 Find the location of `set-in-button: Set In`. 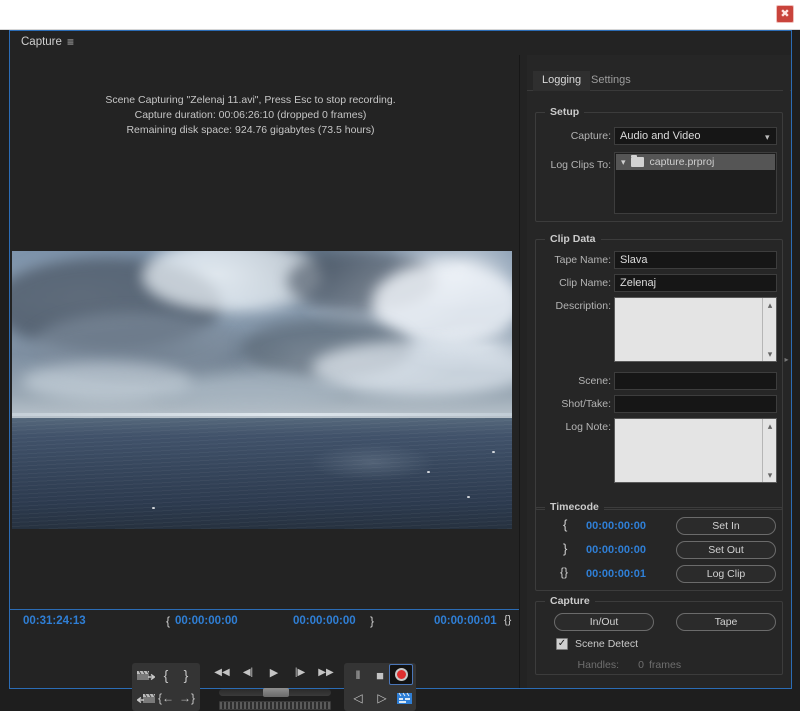

set-in-button: Set In is located at coordinates (726, 526).